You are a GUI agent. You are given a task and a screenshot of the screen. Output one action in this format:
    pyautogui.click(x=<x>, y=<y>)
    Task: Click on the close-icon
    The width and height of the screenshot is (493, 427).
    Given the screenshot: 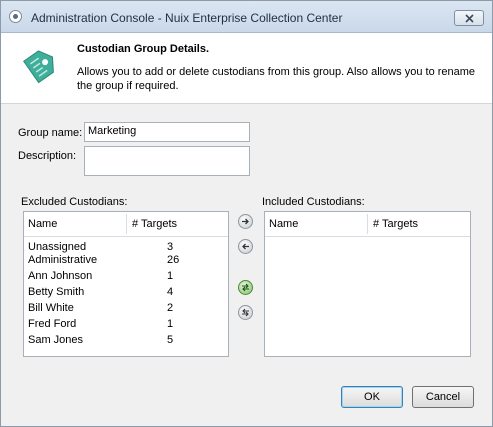 What is the action you would take?
    pyautogui.click(x=469, y=18)
    